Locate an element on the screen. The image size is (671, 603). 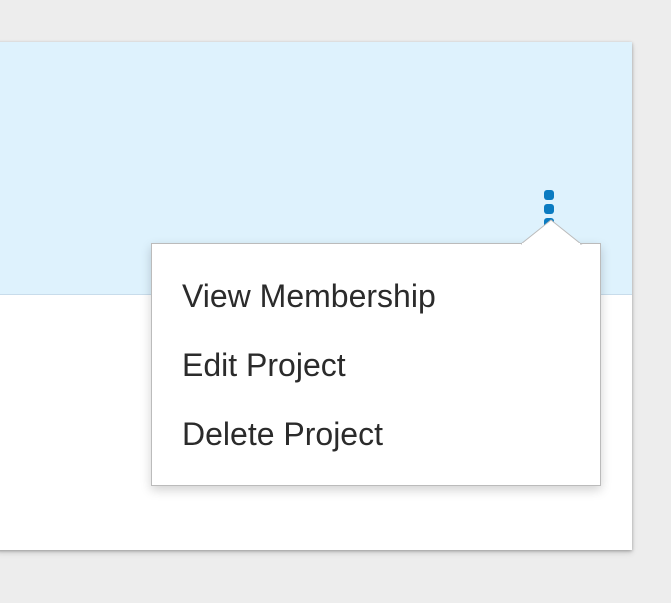
menu-item-edit-project: Edit Project is located at coordinates (376, 365).